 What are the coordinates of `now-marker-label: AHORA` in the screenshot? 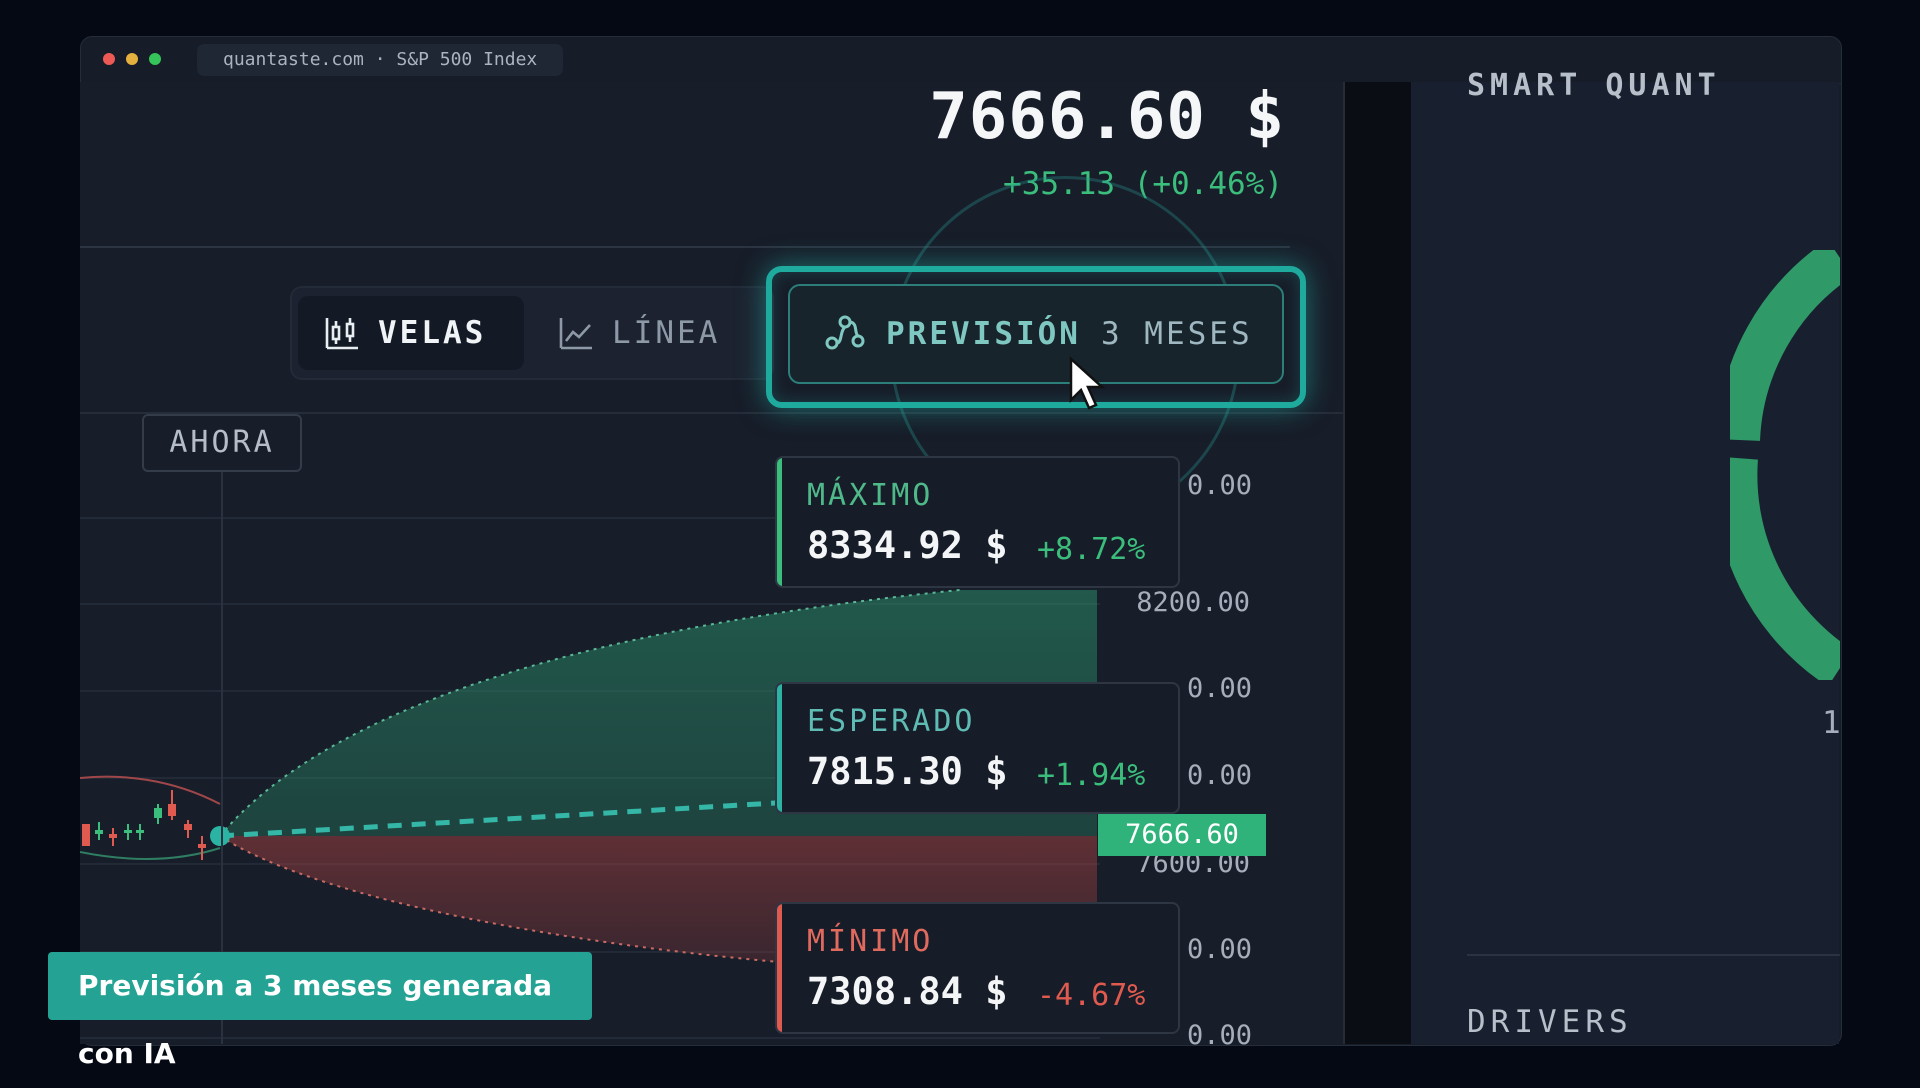 It's located at (222, 443).